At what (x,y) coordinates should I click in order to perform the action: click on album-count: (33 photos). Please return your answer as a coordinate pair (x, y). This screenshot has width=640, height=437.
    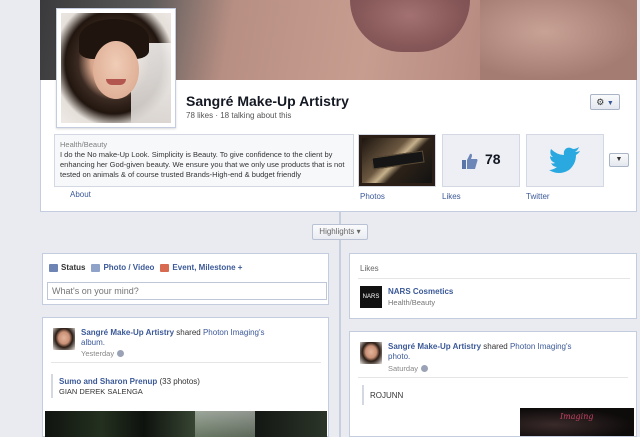
    Looking at the image, I should click on (178, 381).